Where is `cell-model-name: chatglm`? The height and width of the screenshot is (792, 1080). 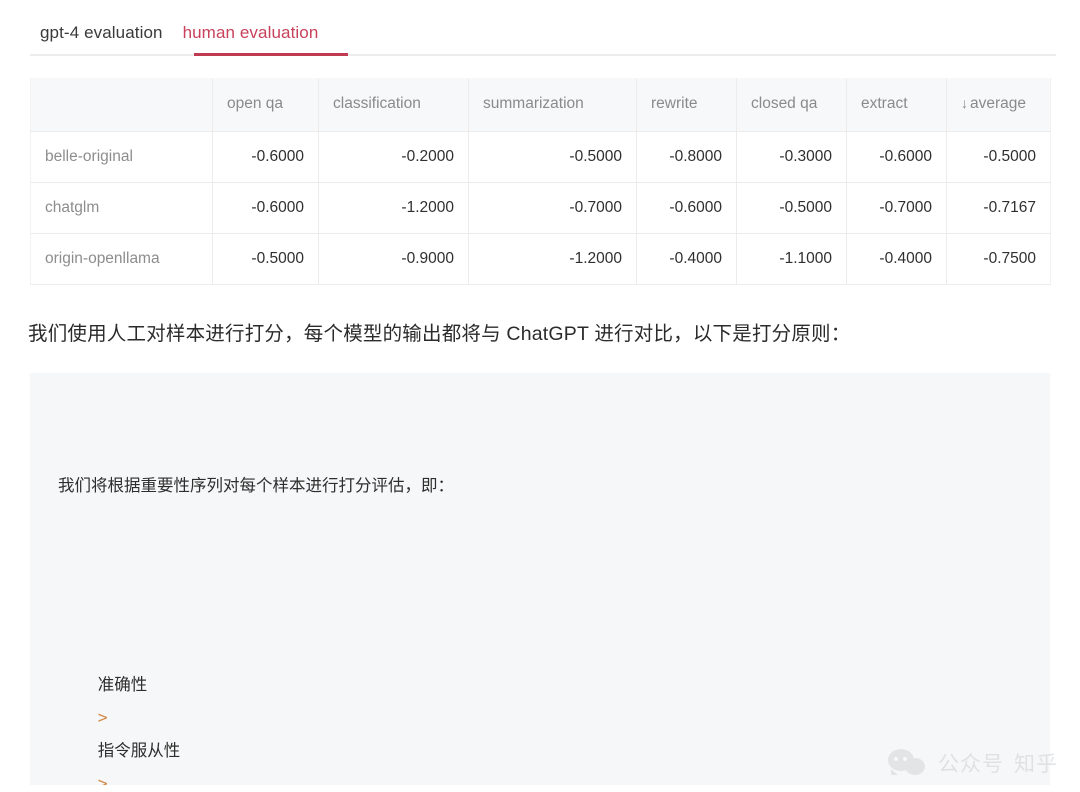 cell-model-name: chatglm is located at coordinates (121, 208).